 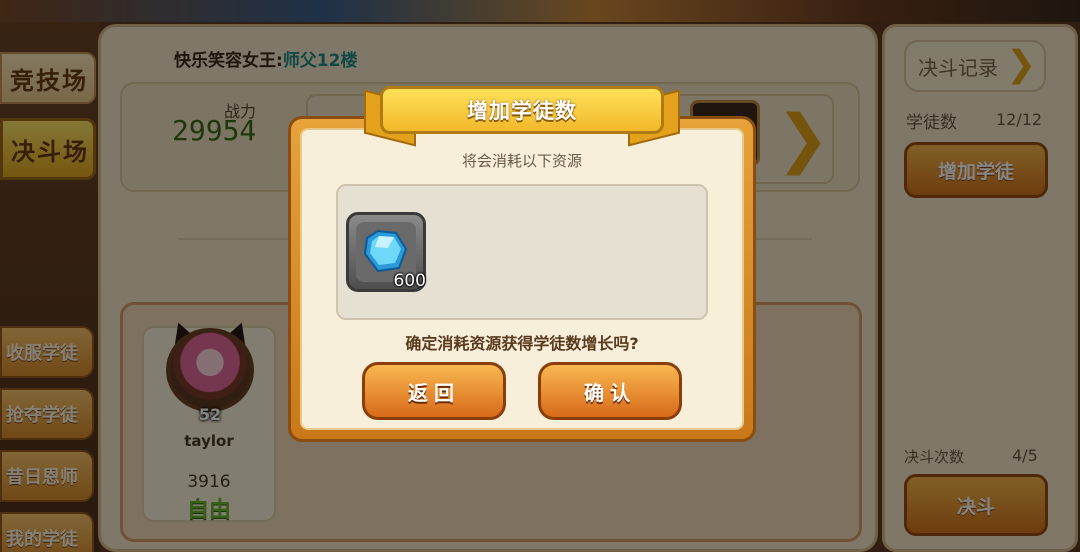 I want to click on resource-quantity: 600, so click(x=409, y=281).